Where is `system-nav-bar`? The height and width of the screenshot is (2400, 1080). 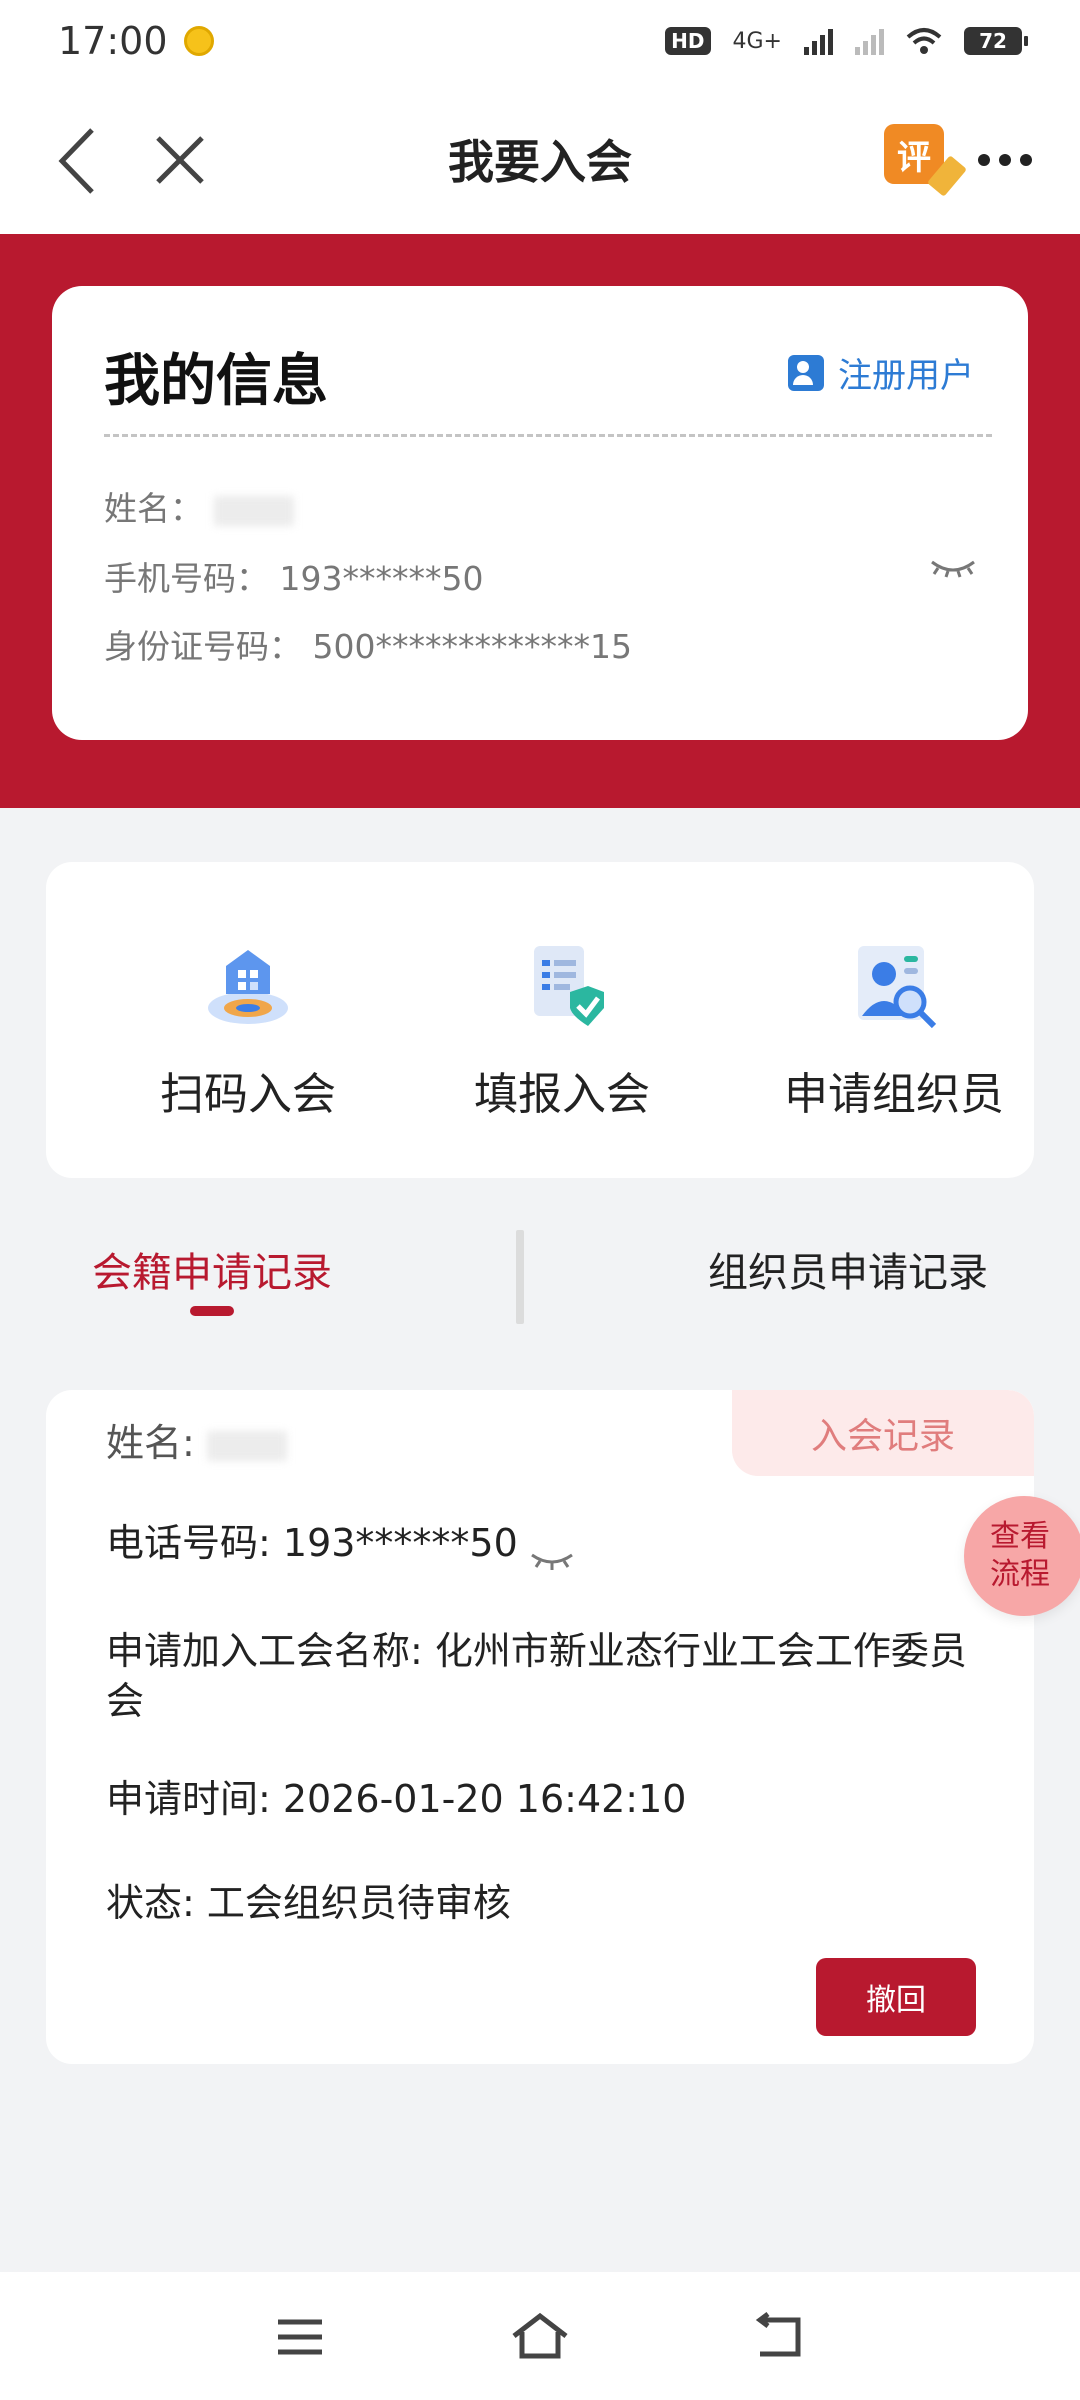
system-nav-bar is located at coordinates (540, 2336).